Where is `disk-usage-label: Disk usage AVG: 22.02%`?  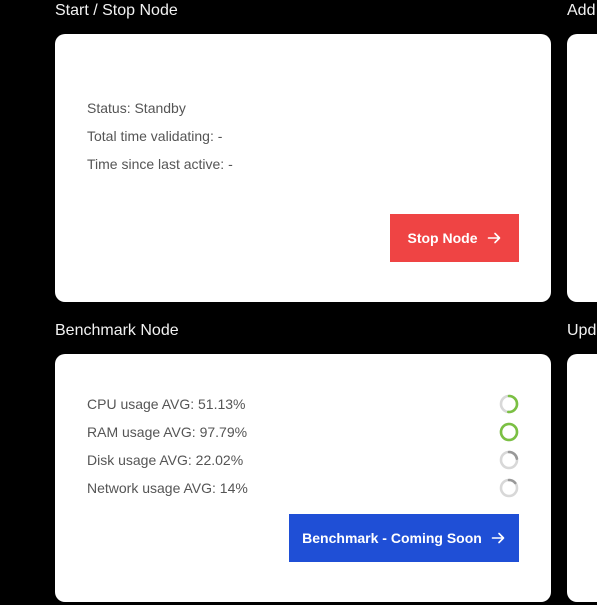
disk-usage-label: Disk usage AVG: 22.02% is located at coordinates (165, 460).